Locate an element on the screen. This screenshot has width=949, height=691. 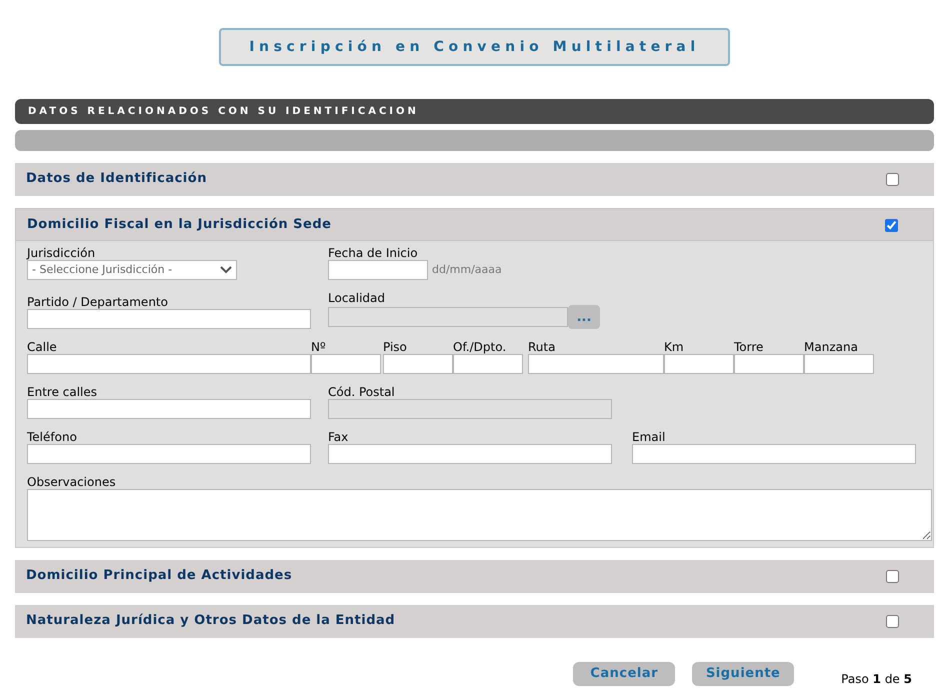
section-title: Datos de Identificación is located at coordinates (116, 179).